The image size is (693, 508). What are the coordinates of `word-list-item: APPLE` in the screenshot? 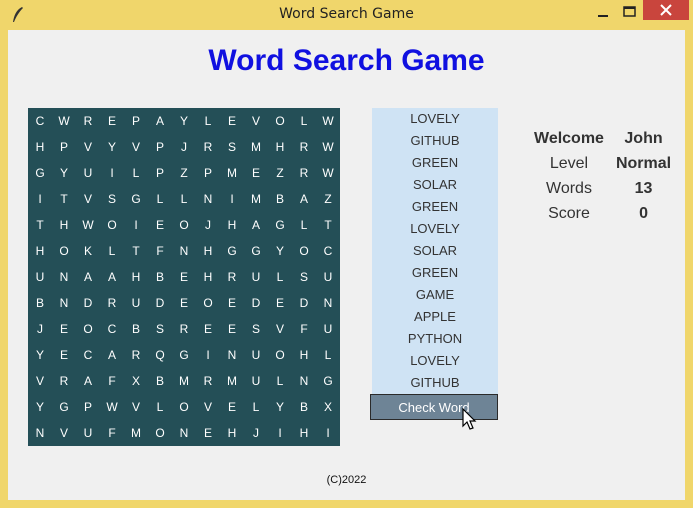 It's located at (435, 317).